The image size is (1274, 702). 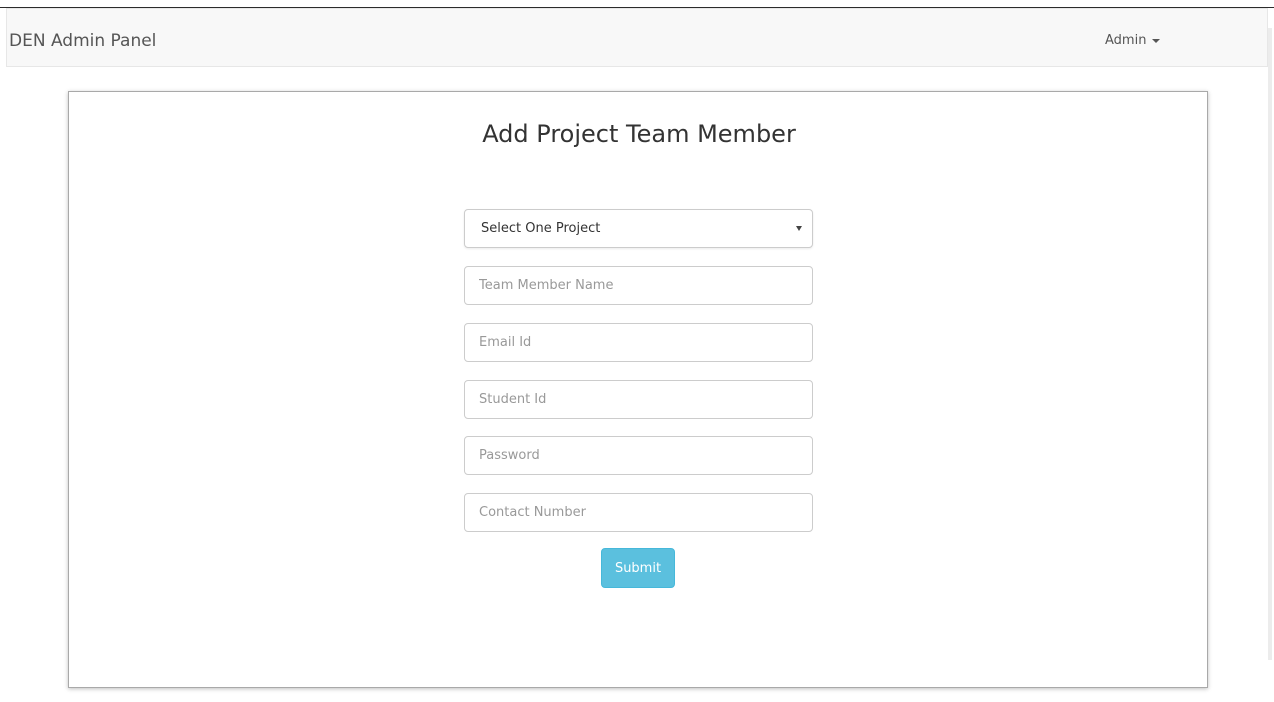 I want to click on brand-title: DEN Admin Panel, so click(x=82, y=41).